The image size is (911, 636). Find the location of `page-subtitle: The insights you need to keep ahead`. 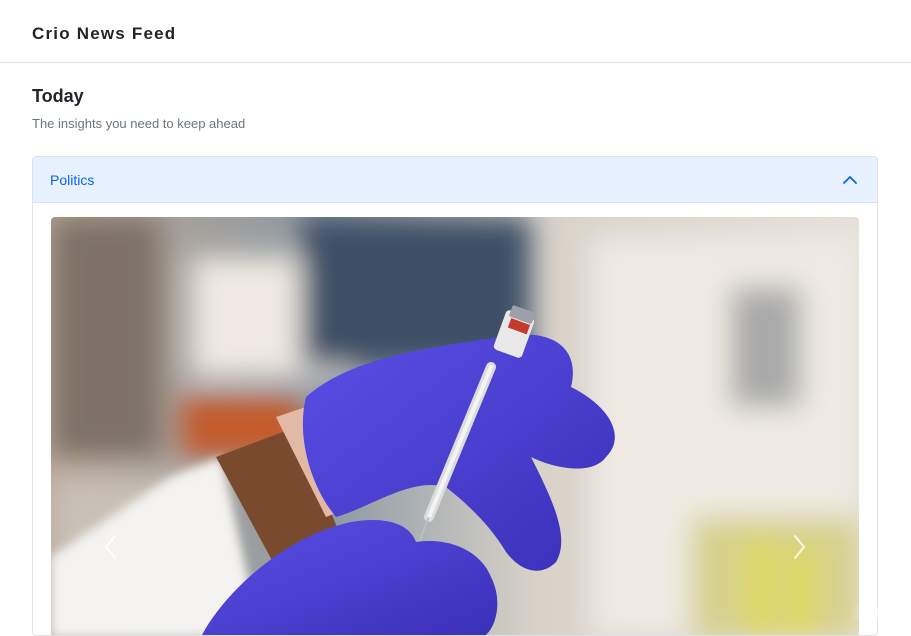

page-subtitle: The insights you need to keep ahead is located at coordinates (138, 124).